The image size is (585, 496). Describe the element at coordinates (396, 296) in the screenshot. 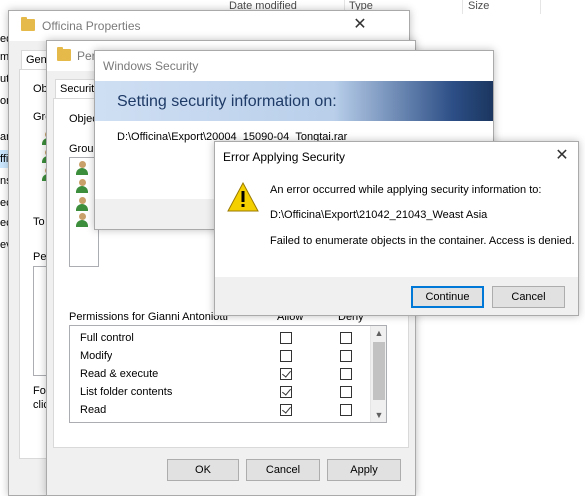

I see `dialog-footer: Continue Cancel` at that location.